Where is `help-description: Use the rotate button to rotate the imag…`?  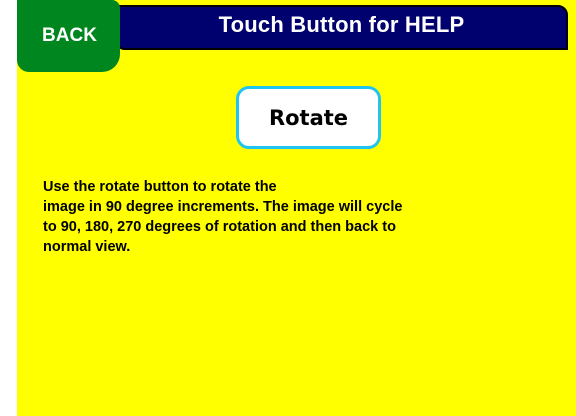
help-description: Use the rotate button to rotate the imag… is located at coordinates (223, 217).